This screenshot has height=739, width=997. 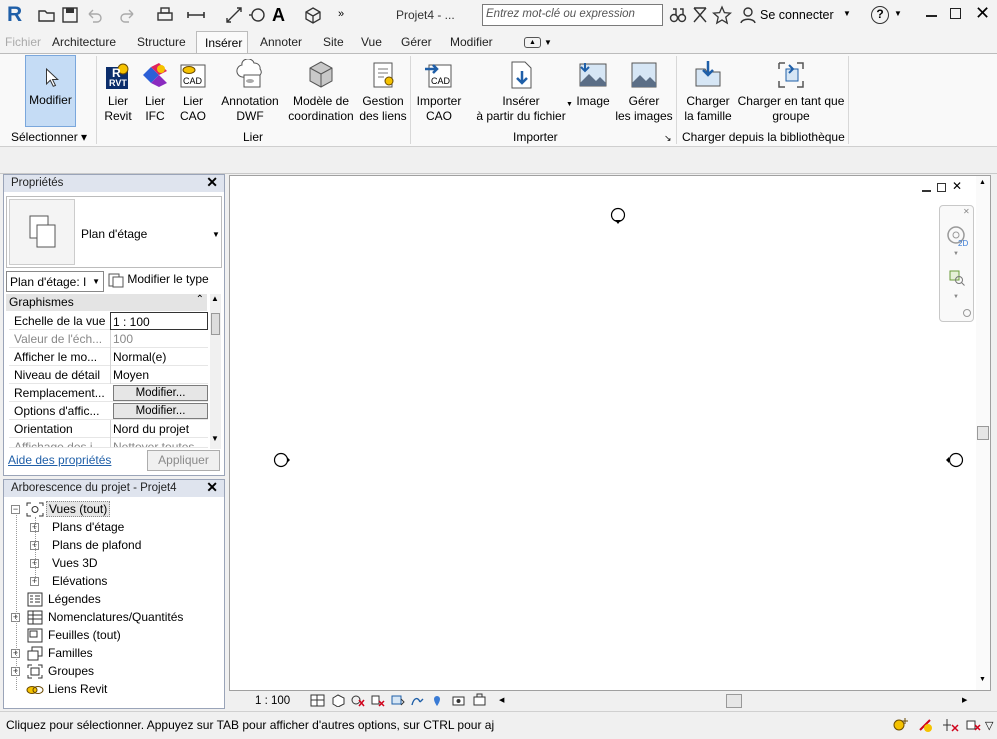 I want to click on link-revit-button: RVT R Lier Revit, so click(x=118, y=91).